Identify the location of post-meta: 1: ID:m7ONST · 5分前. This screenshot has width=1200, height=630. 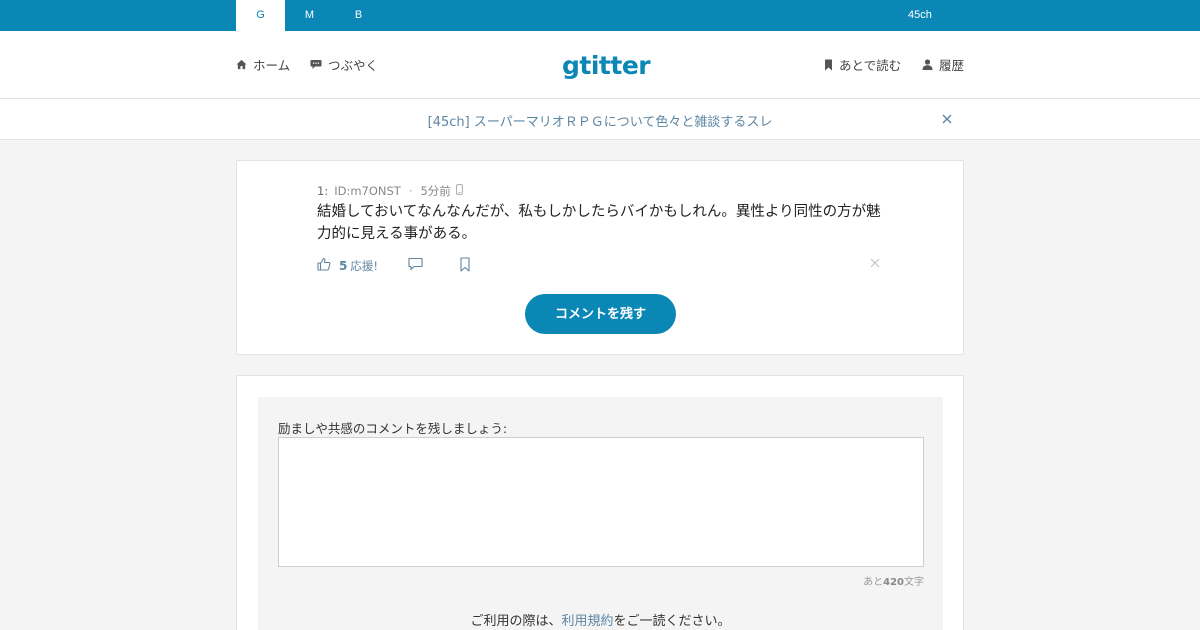
(390, 191).